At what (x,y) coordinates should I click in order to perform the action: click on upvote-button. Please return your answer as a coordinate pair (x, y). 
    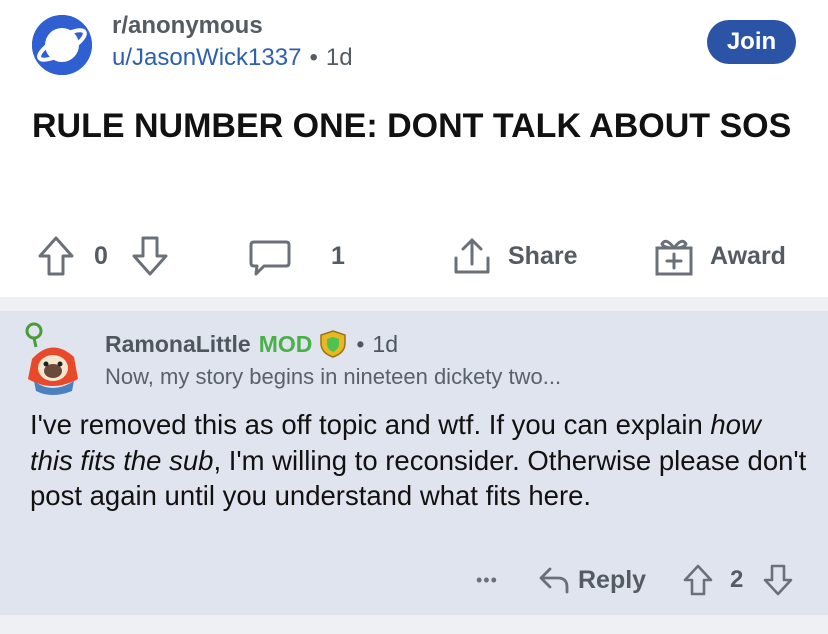
    Looking at the image, I should click on (56, 256).